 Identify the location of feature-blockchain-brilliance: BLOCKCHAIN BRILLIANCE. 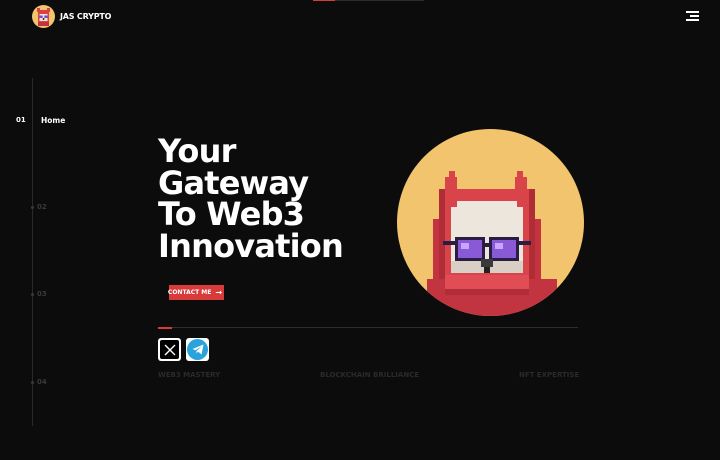
(370, 375).